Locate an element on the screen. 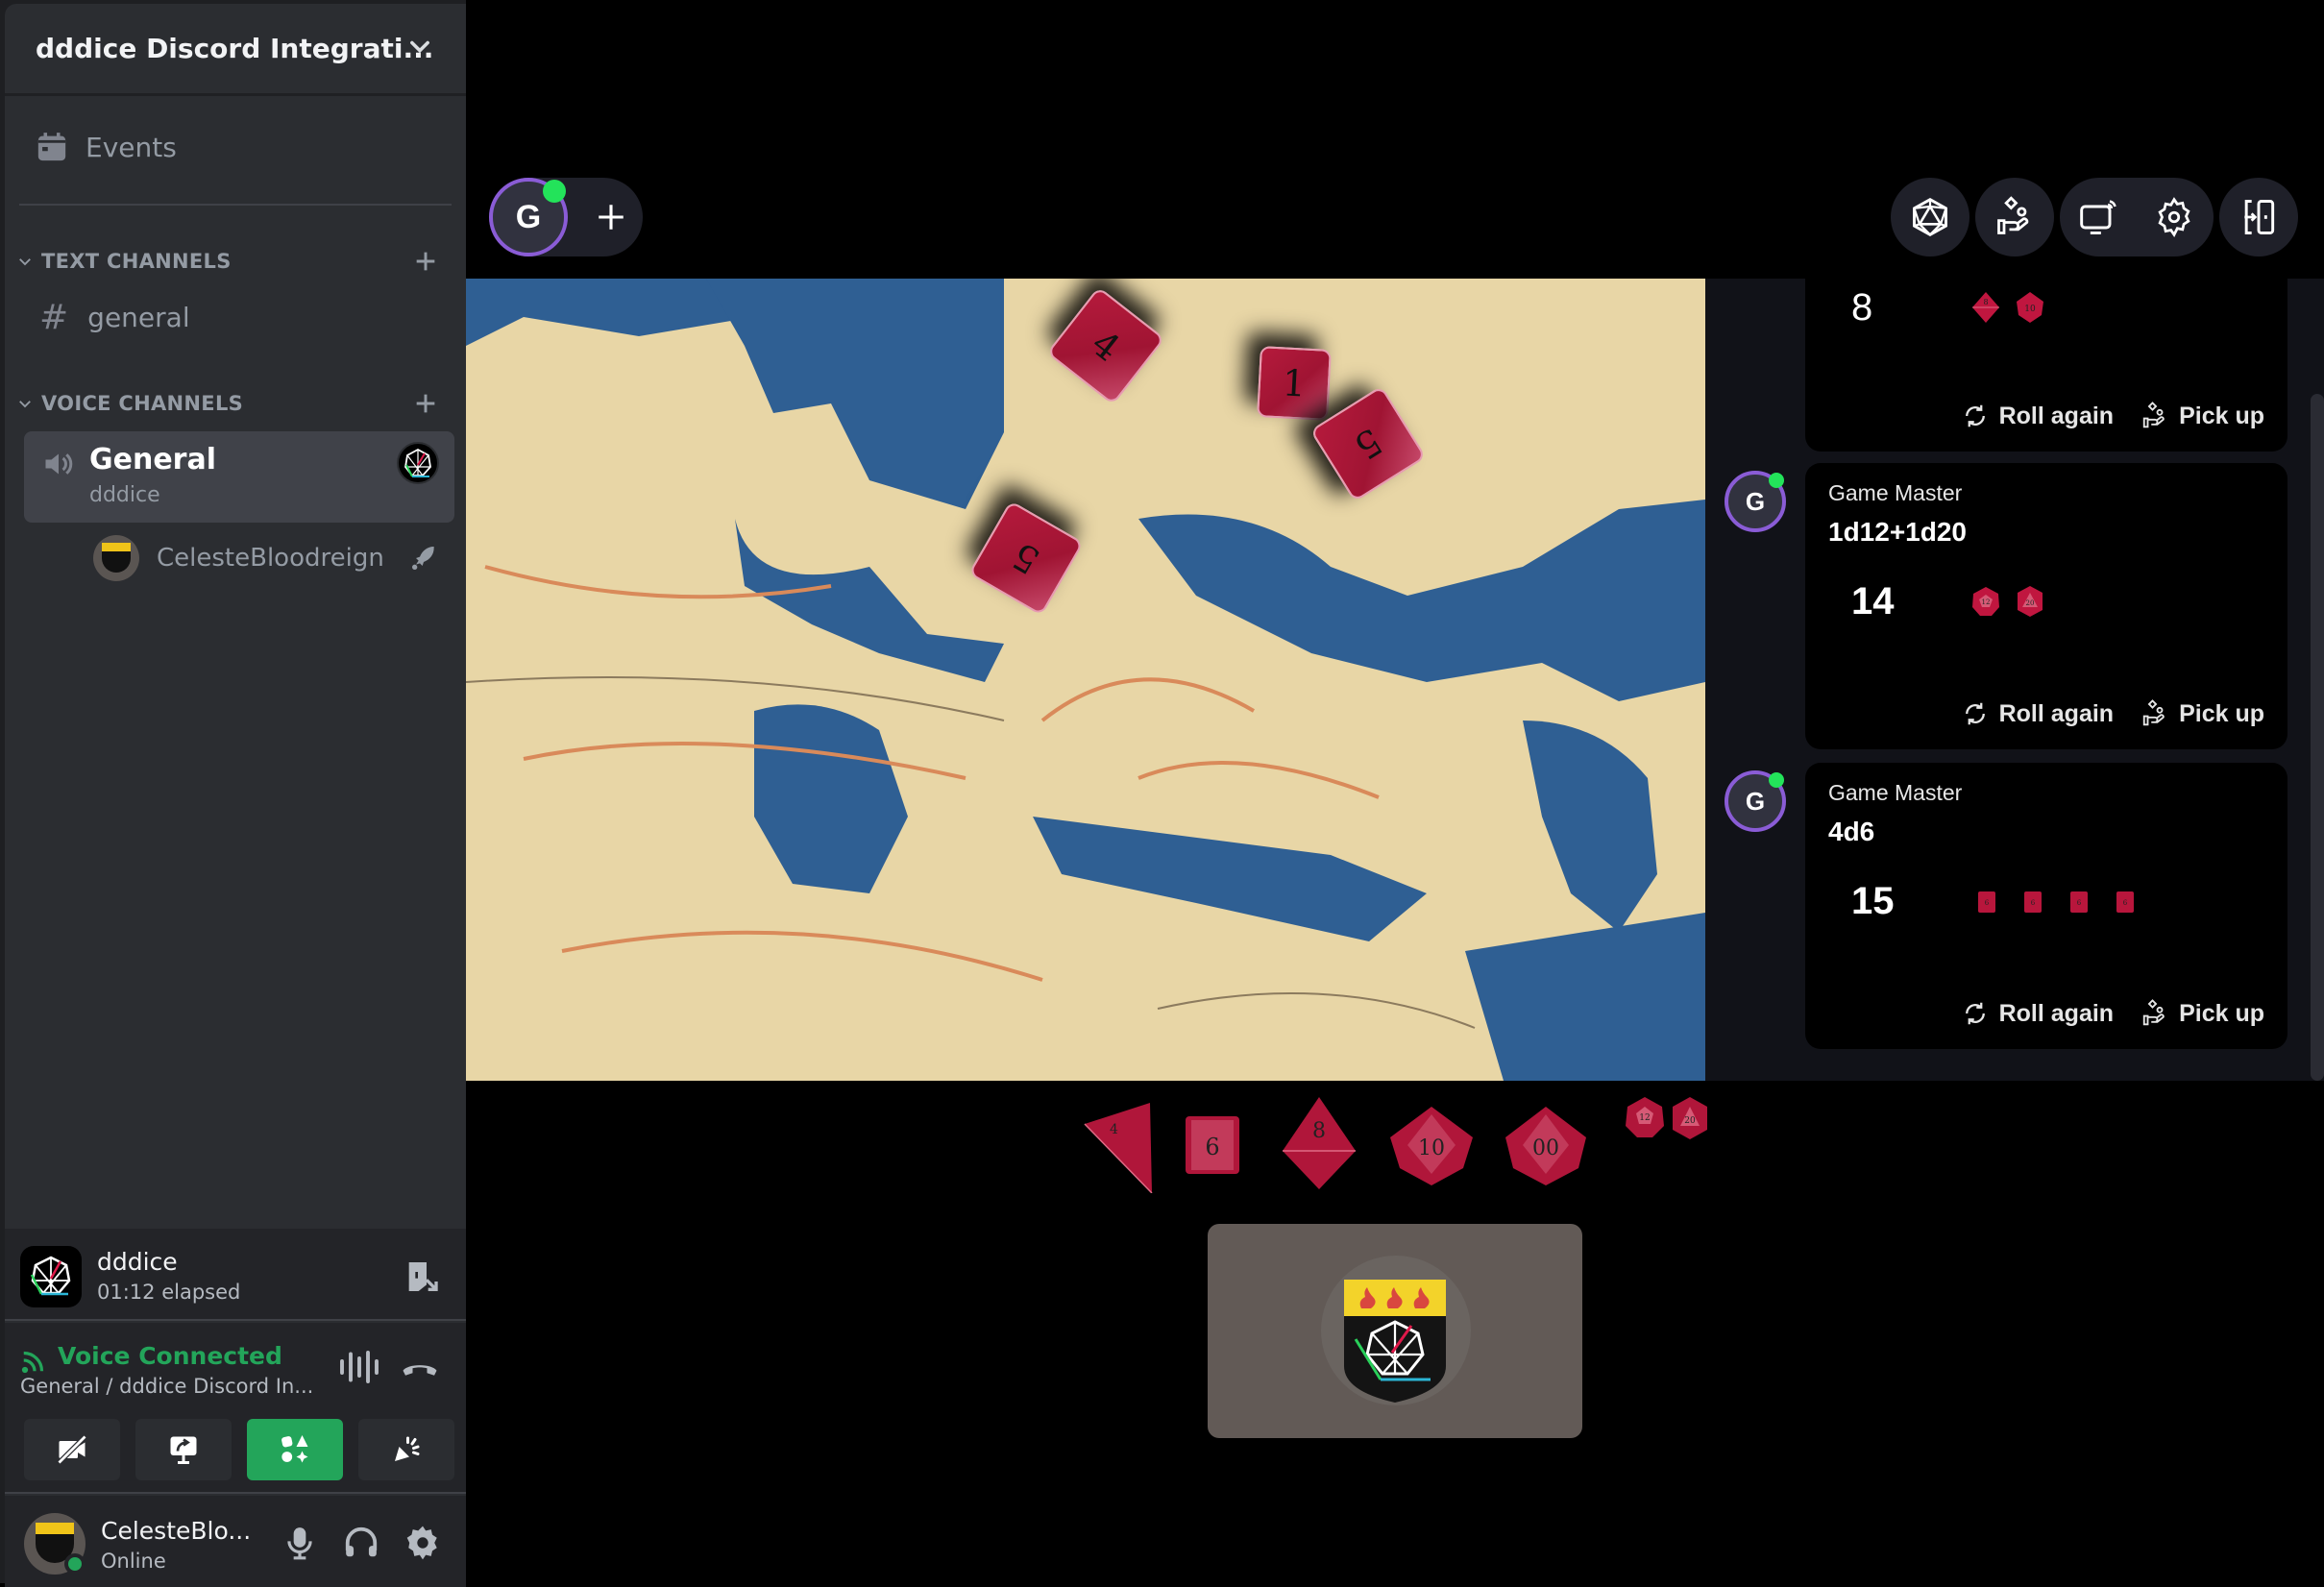 The image size is (2324, 1587). hash-icon: # is located at coordinates (54, 317).